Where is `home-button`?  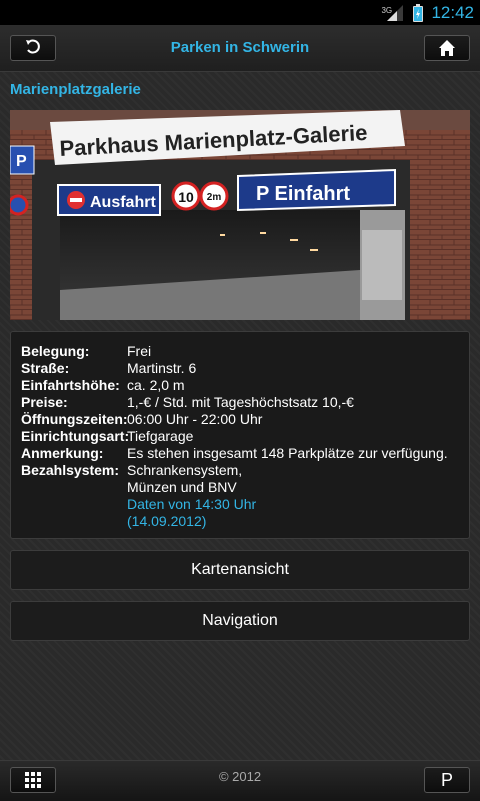
home-button is located at coordinates (447, 48).